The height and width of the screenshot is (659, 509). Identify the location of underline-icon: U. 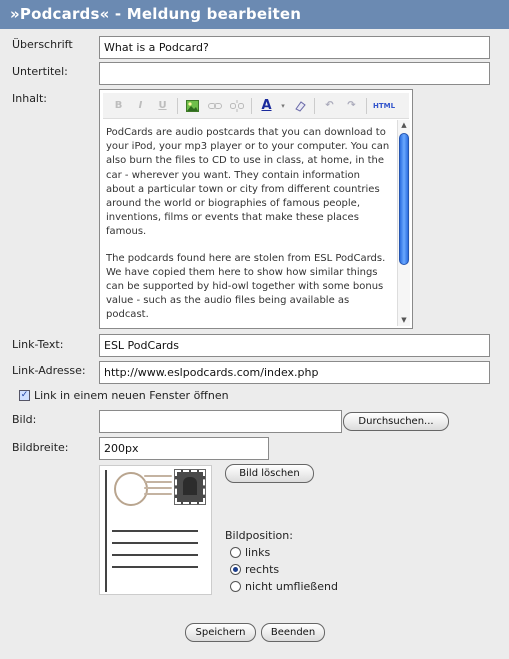
(162, 105).